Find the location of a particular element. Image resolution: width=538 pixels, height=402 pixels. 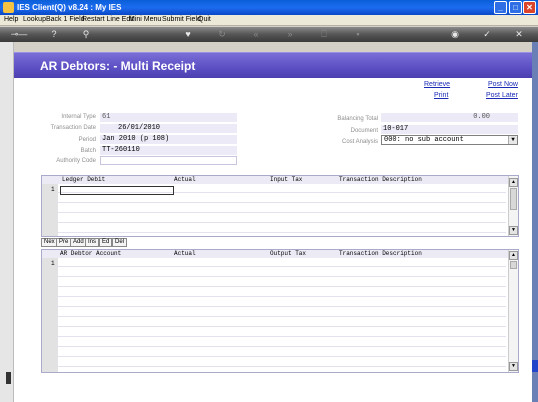

internal-type-field: 61 is located at coordinates (168, 117).